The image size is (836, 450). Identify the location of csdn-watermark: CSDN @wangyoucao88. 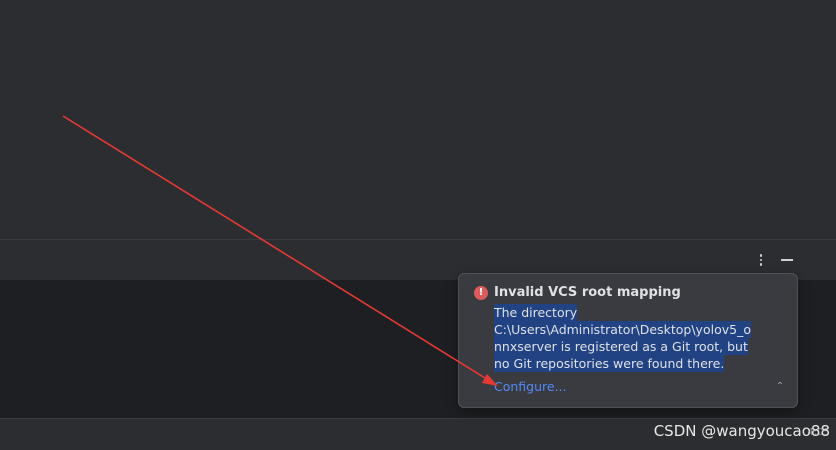
(741, 431).